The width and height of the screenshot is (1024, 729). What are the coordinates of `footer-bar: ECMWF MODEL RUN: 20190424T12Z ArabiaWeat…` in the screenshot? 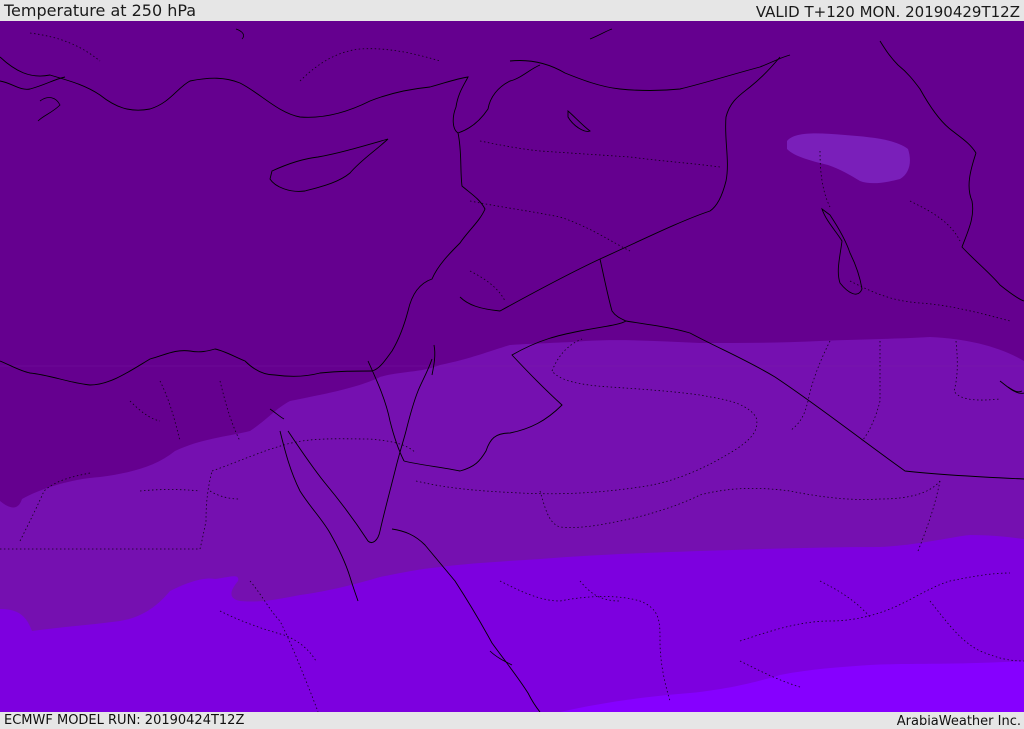 It's located at (512, 720).